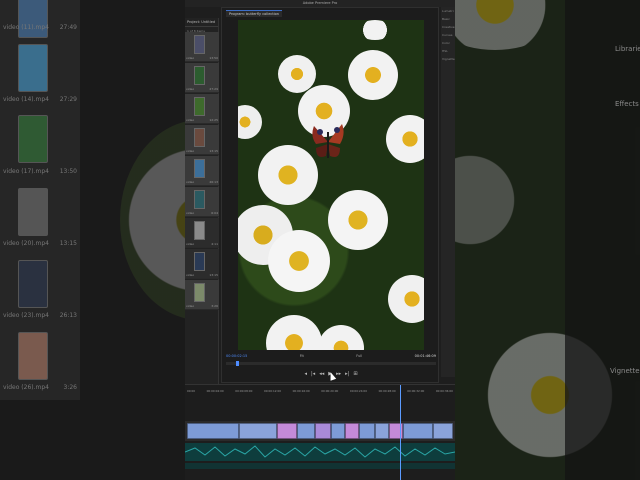  Describe the element at coordinates (331, 356) in the screenshot. I see `timecode-row: 00:00:02:15 Fit Full 00:01:46:09` at that location.